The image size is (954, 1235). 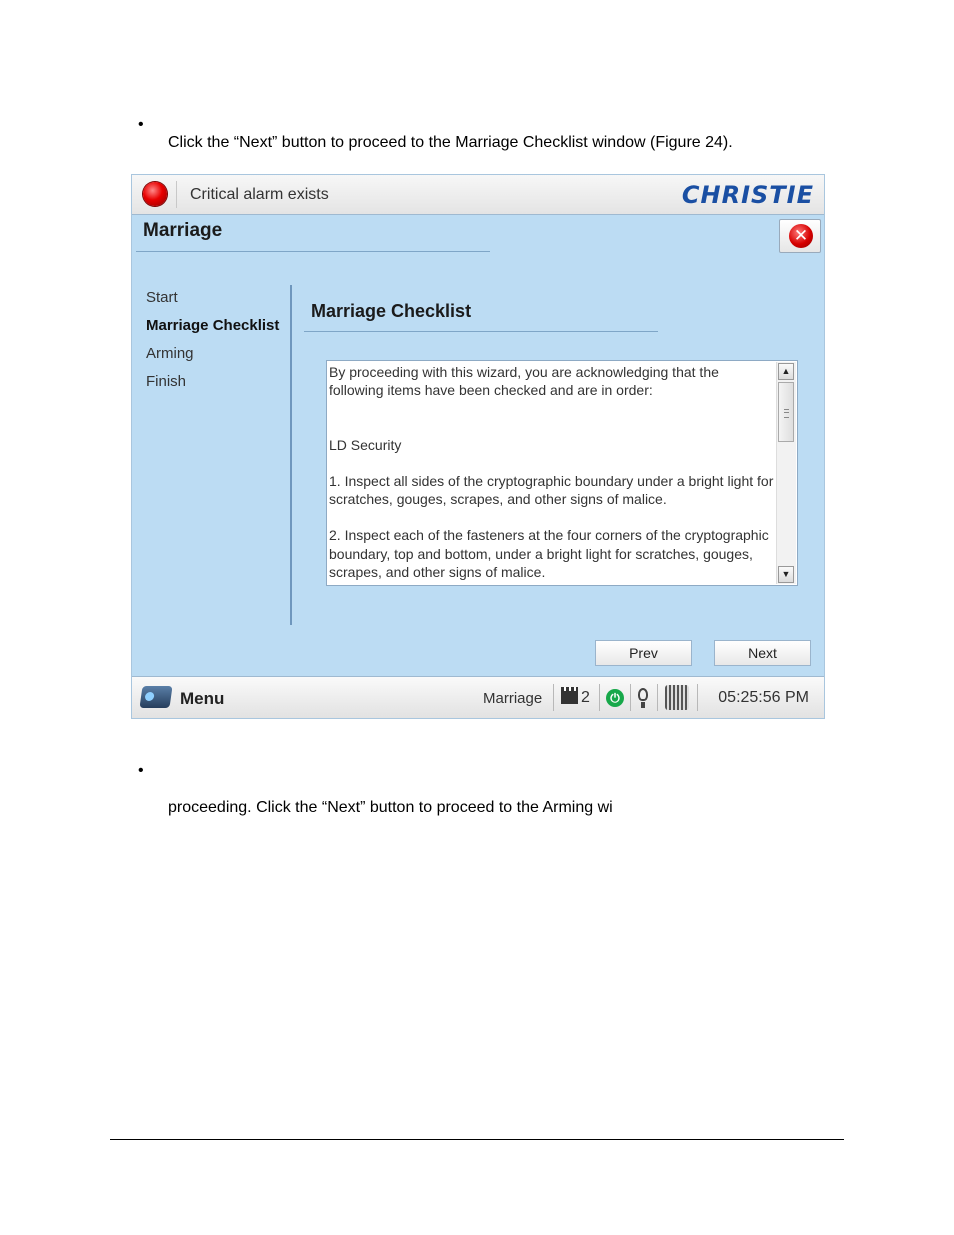 What do you see at coordinates (643, 653) in the screenshot?
I see `prev-button: Prev` at bounding box center [643, 653].